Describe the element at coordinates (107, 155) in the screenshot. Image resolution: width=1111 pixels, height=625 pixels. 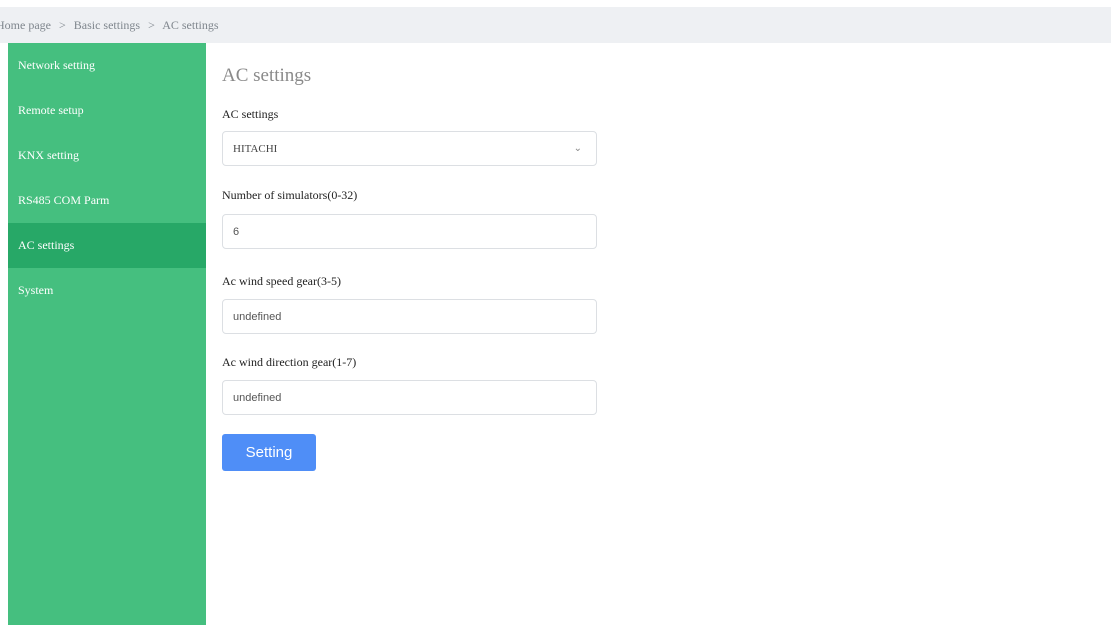
I see `sidebar-item-knx-setting: KNX setting` at that location.